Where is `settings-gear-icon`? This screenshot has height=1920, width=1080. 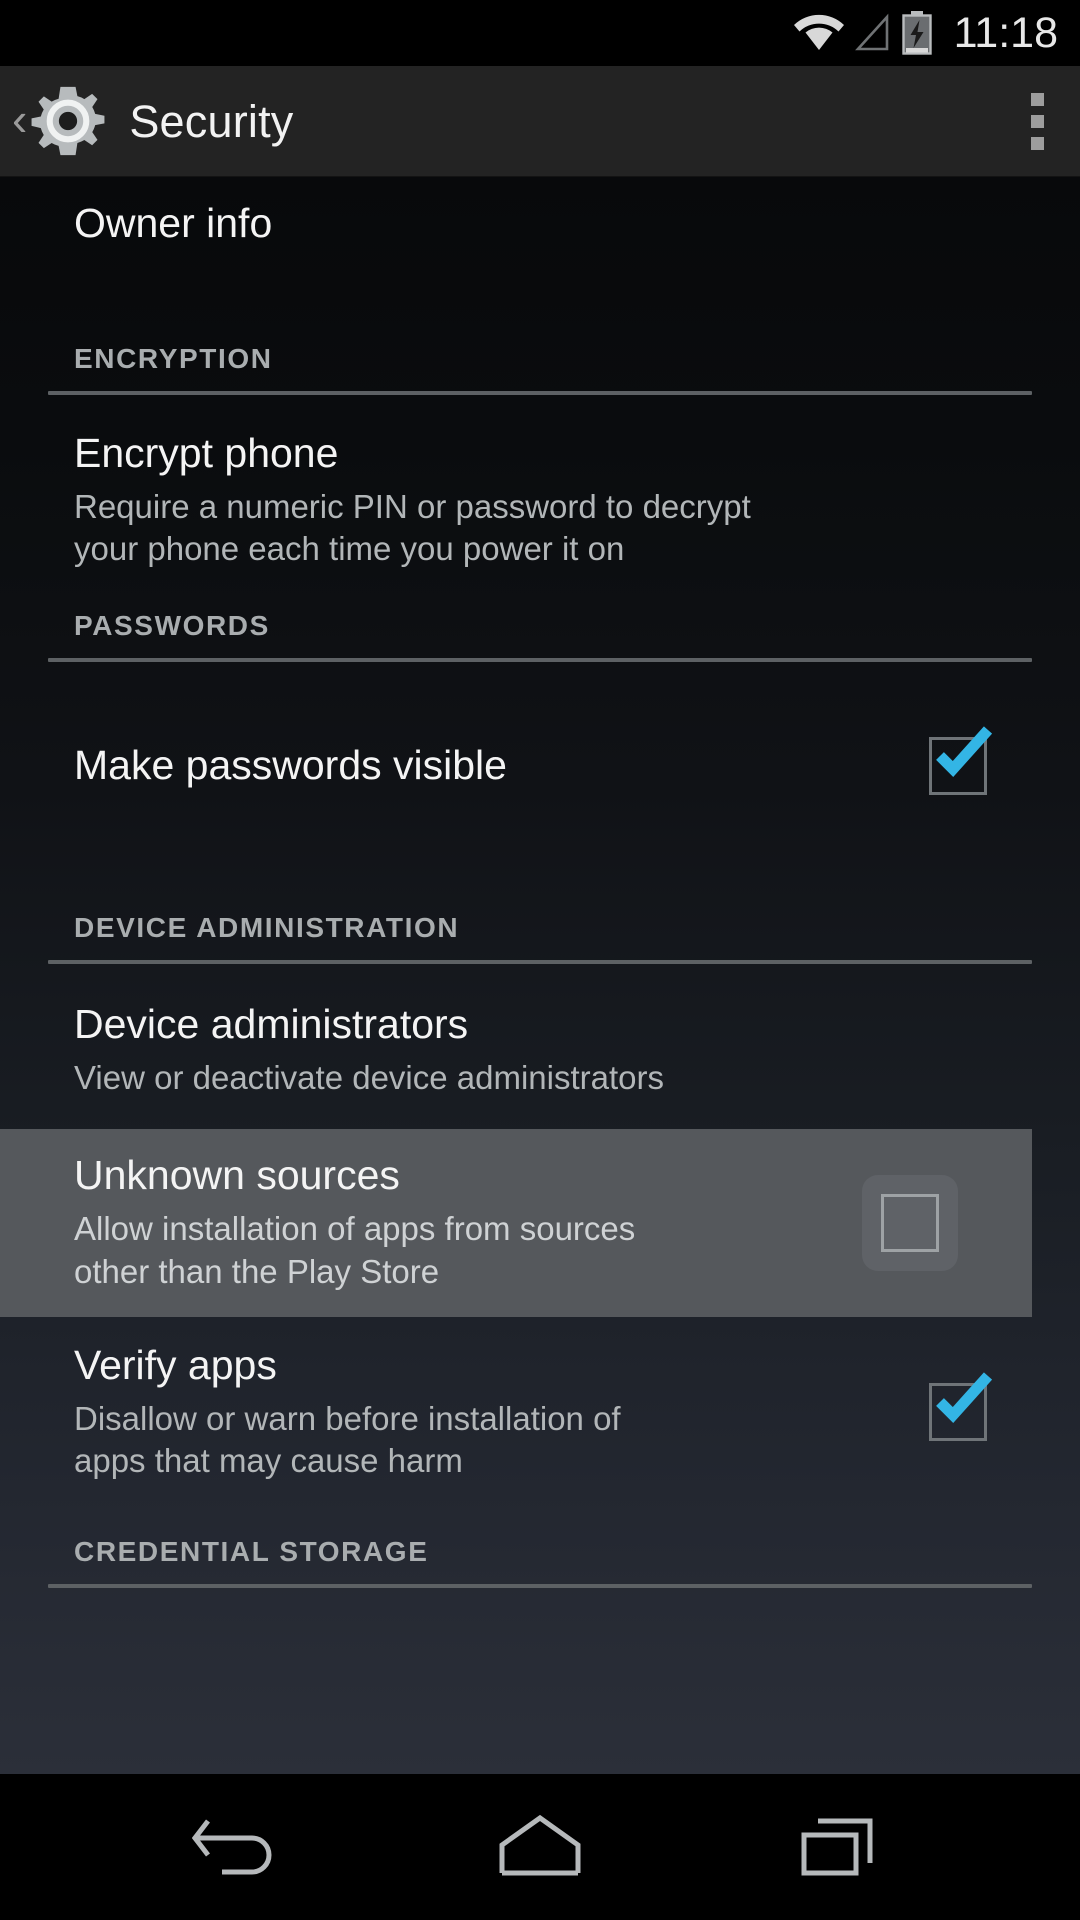
settings-gear-icon is located at coordinates (68, 121).